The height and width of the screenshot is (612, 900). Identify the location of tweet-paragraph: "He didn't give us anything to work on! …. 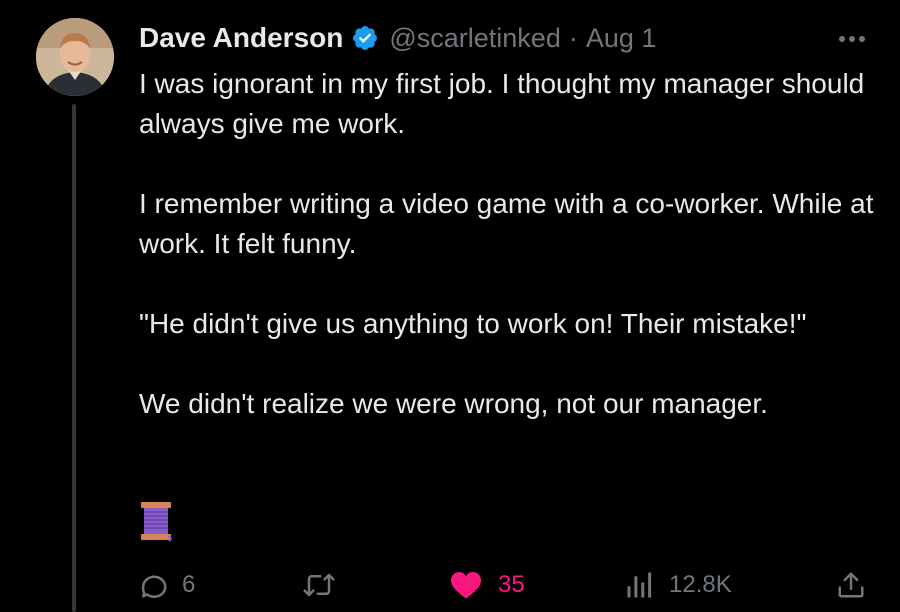
(473, 323).